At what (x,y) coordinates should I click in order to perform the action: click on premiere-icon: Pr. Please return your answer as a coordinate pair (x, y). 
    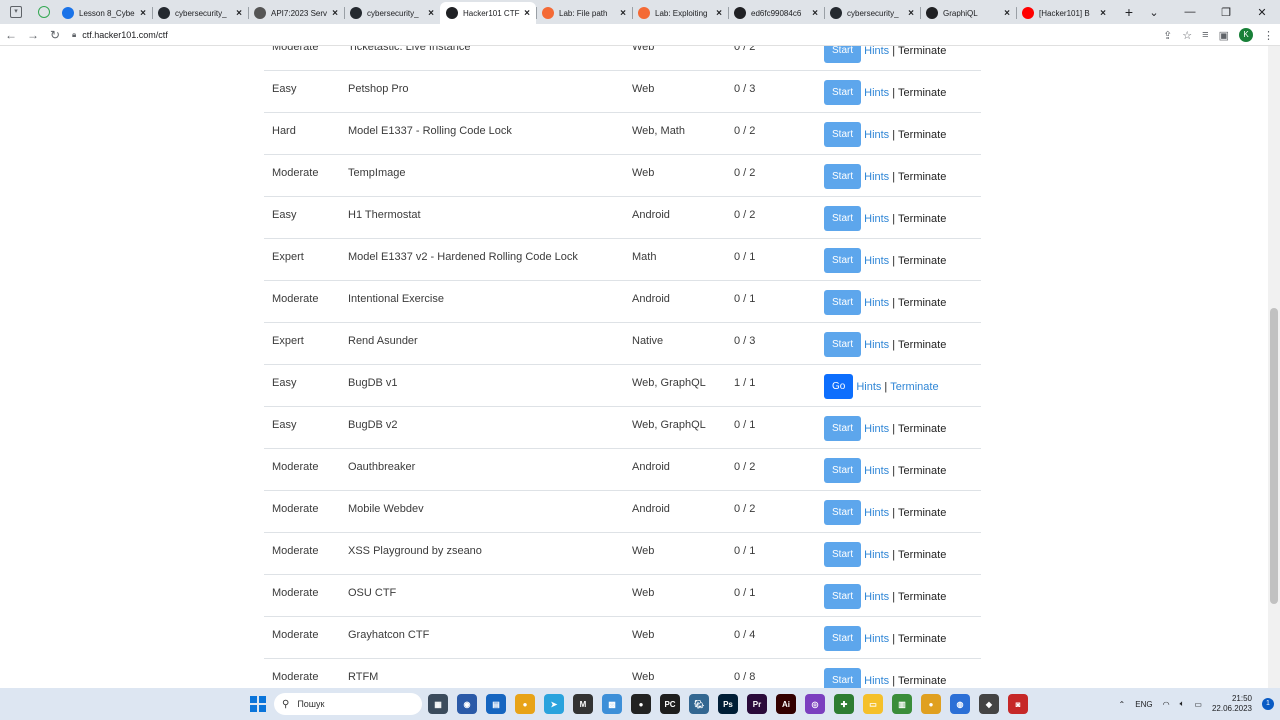
    Looking at the image, I should click on (757, 704).